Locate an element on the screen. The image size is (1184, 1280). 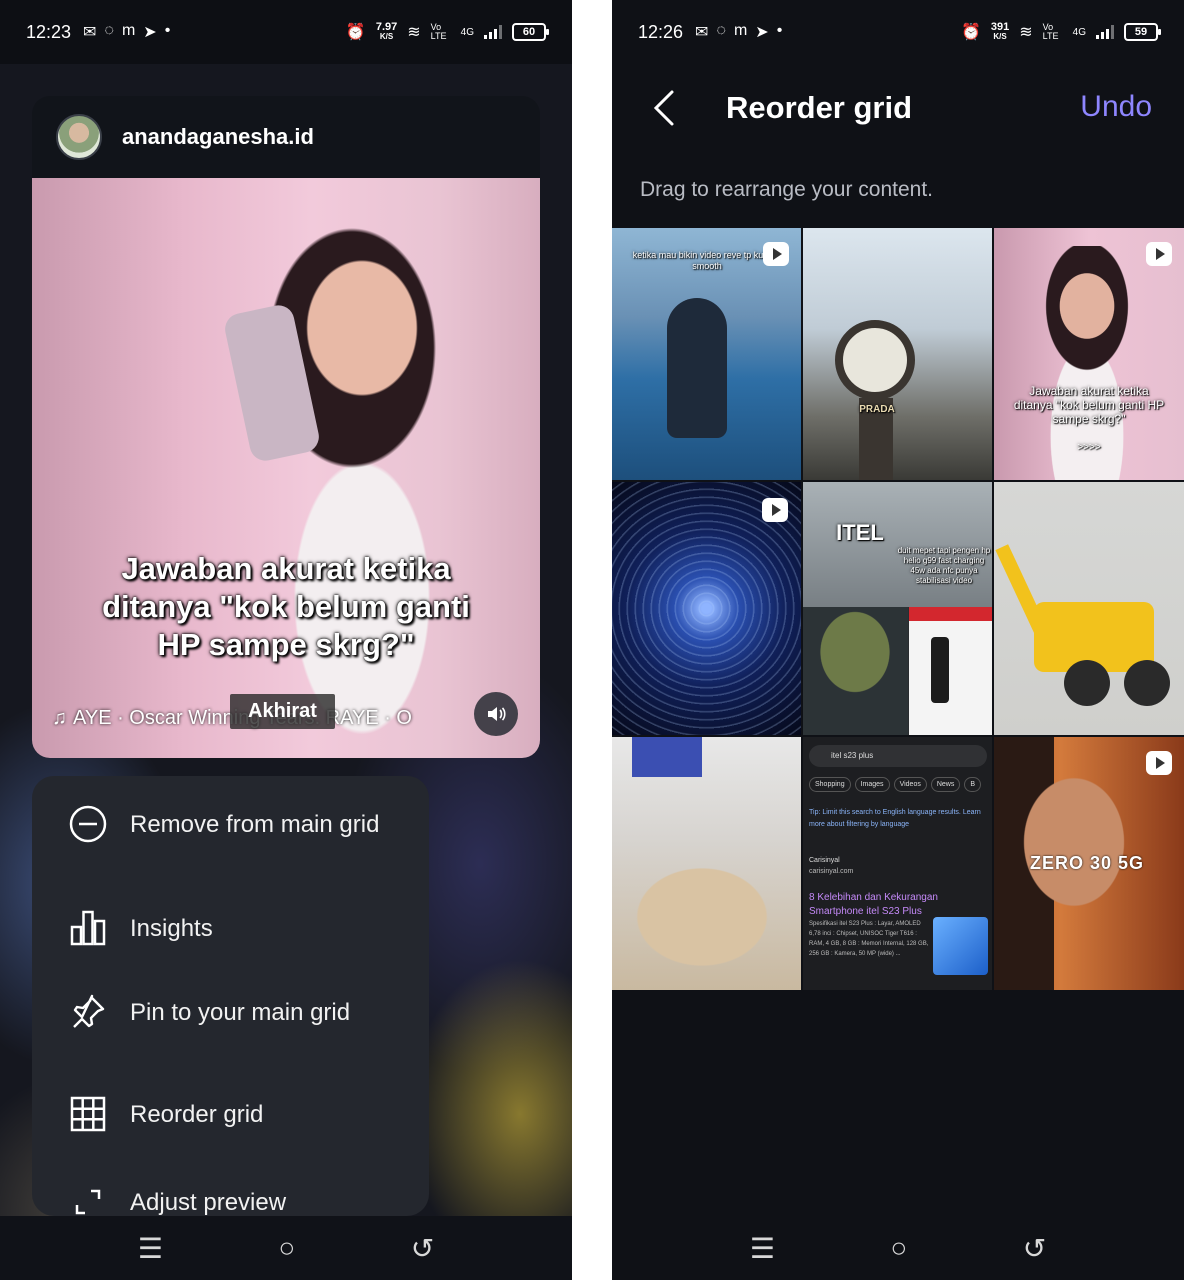
menu-item-remove-from-grid: Remove from main grid is located at coordinates (230, 824).